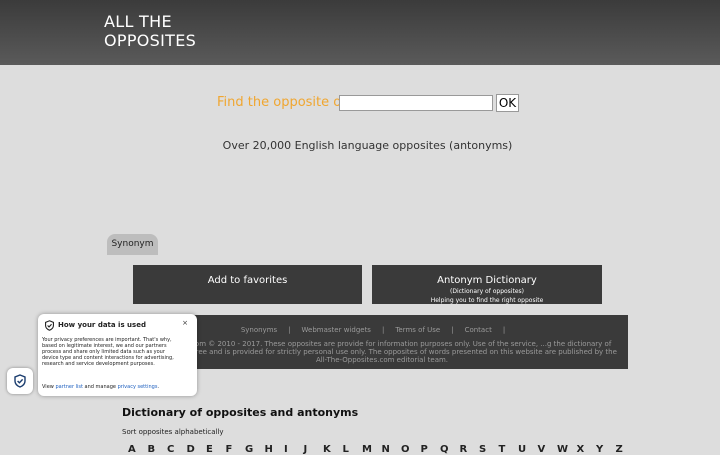  I want to click on sort-label: Sort opposites alphabetically, so click(173, 432).